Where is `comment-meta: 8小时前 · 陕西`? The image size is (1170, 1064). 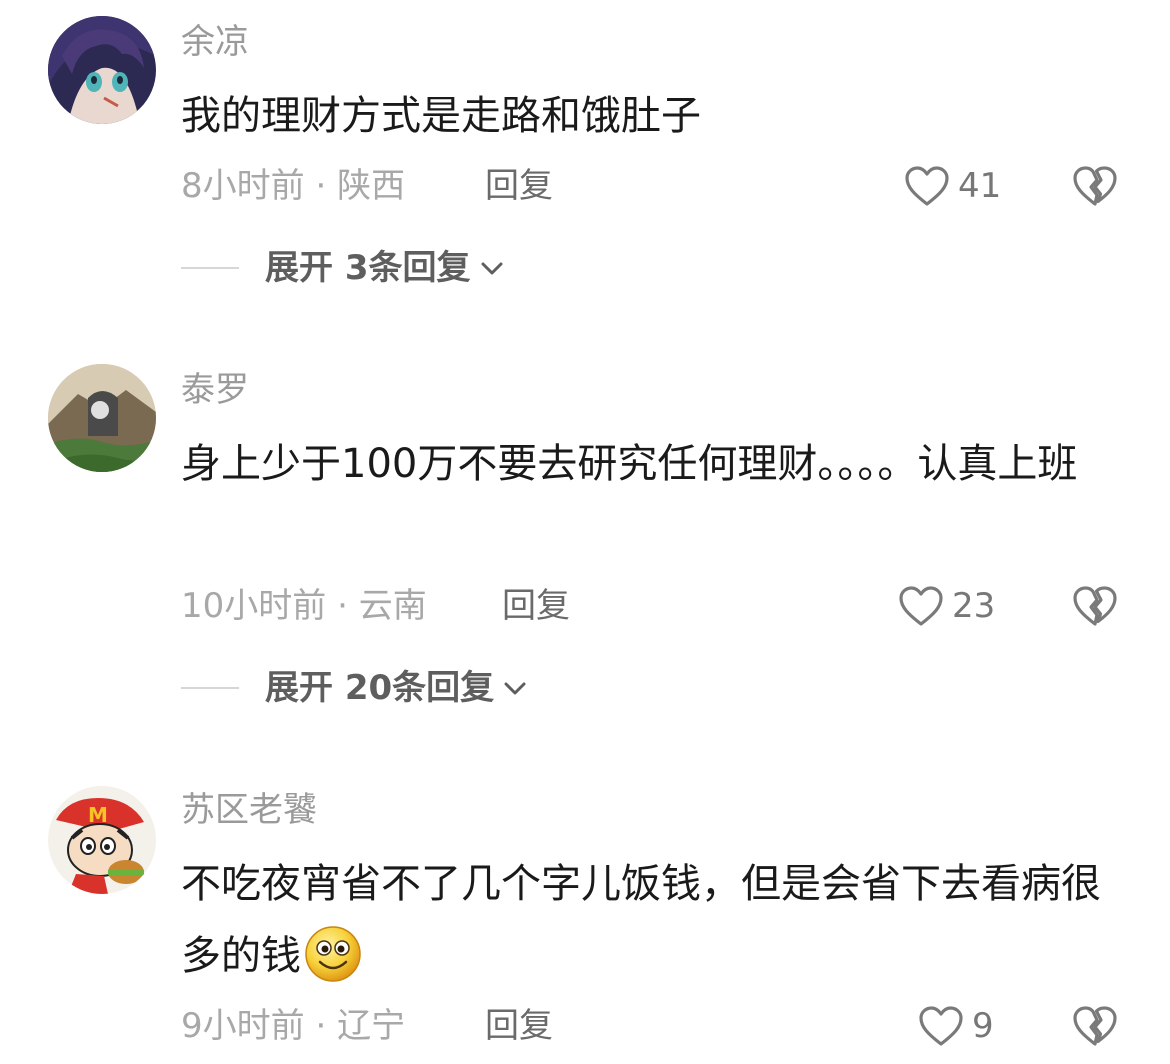 comment-meta: 8小时前 · 陕西 is located at coordinates (293, 186).